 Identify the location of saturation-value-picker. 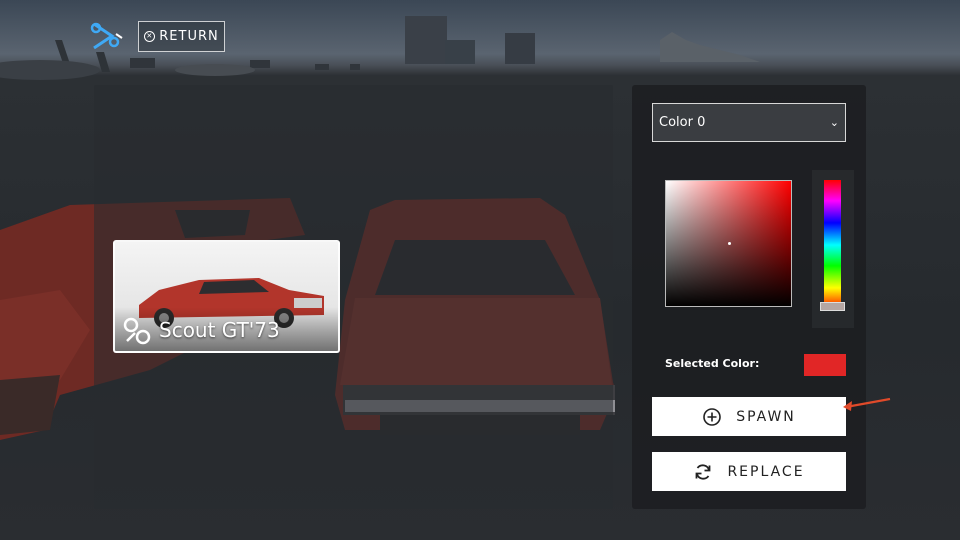
(728, 243).